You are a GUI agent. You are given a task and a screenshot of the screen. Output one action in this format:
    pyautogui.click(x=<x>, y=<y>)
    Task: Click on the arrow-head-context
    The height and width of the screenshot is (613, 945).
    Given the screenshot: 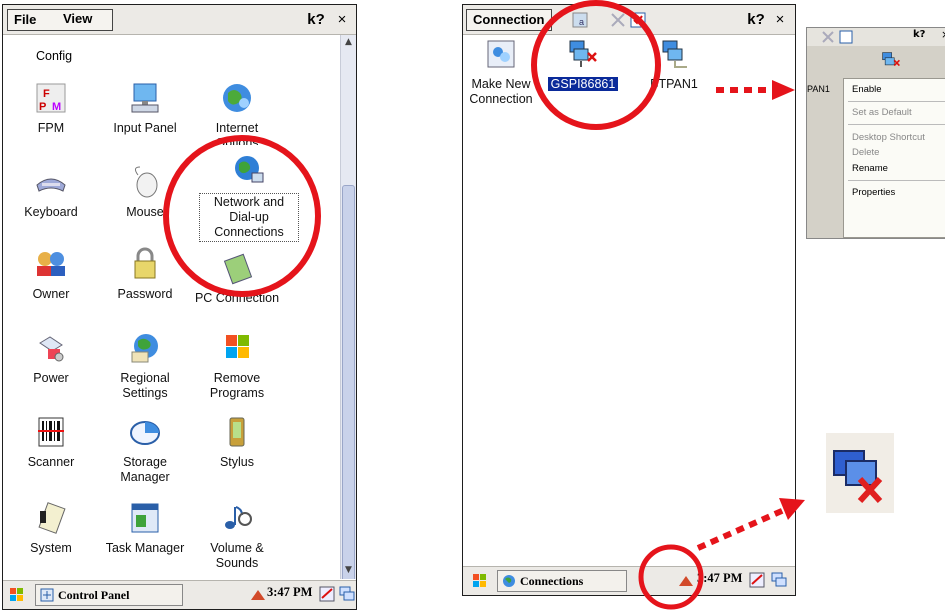 What is the action you would take?
    pyautogui.click(x=783, y=90)
    